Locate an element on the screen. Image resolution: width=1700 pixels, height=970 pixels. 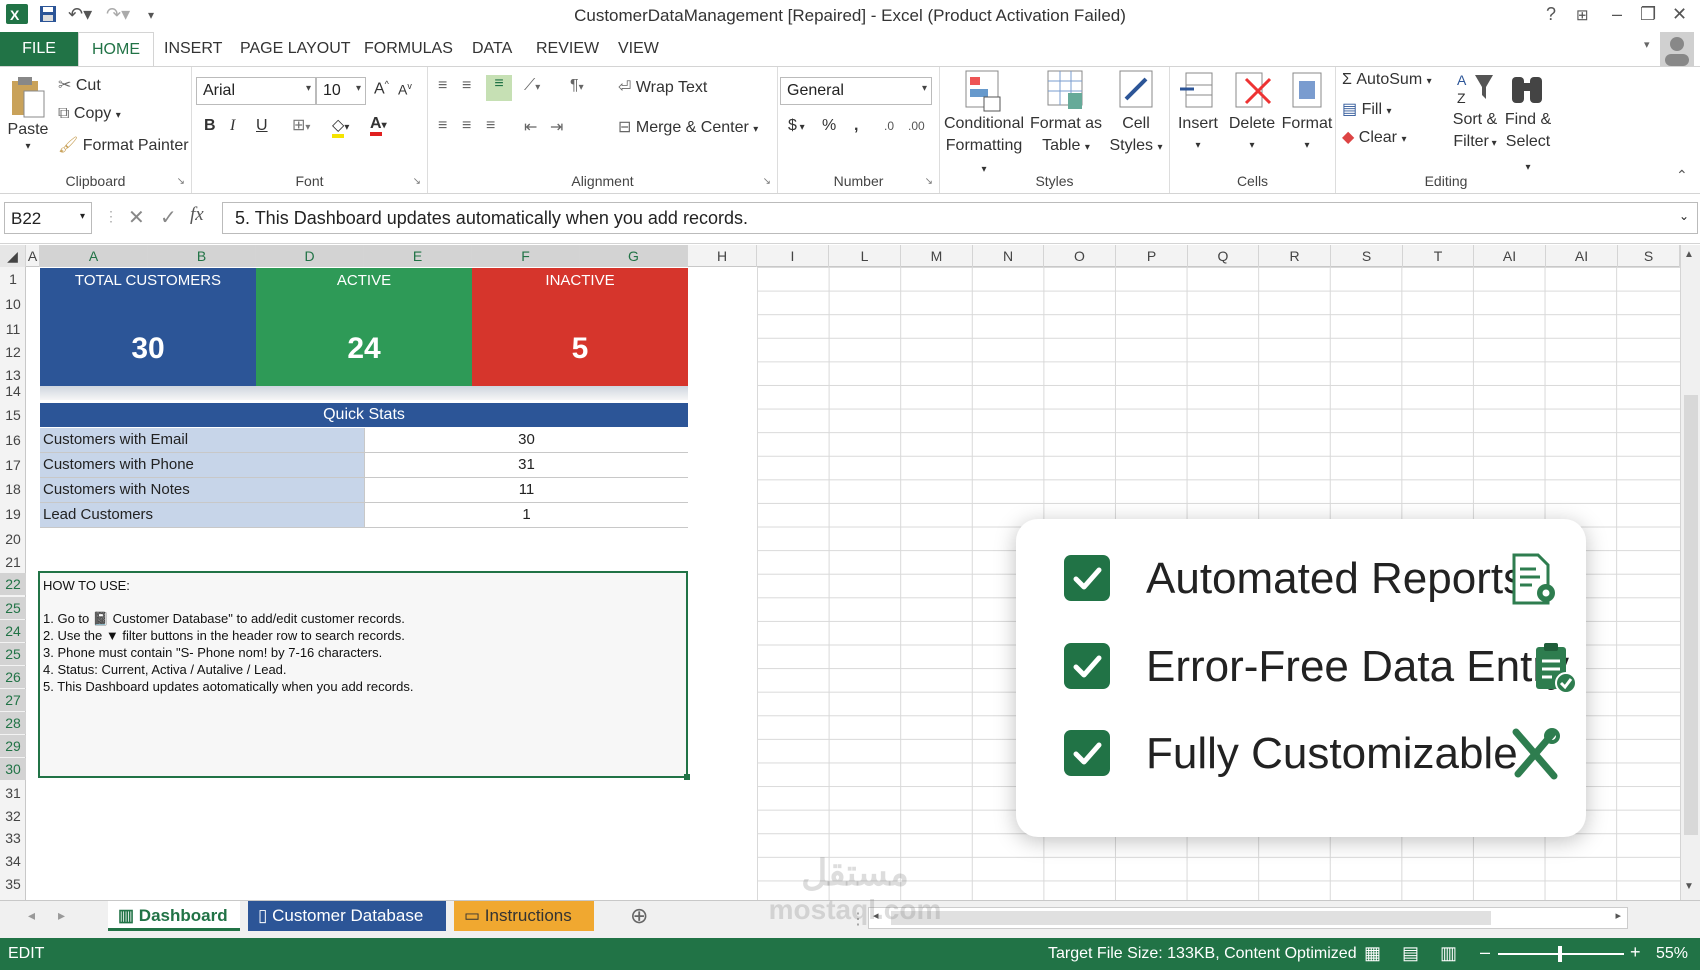
column-header: G is located at coordinates (634, 256).